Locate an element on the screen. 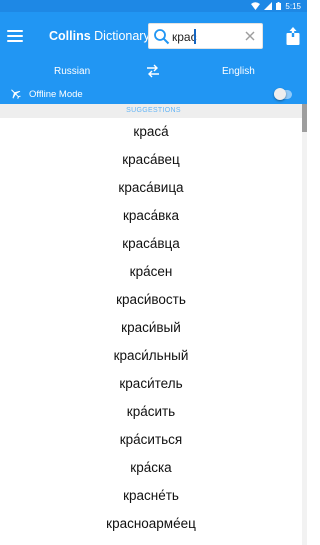 This screenshot has width=320, height=545. toggle-knob is located at coordinates (280, 94).